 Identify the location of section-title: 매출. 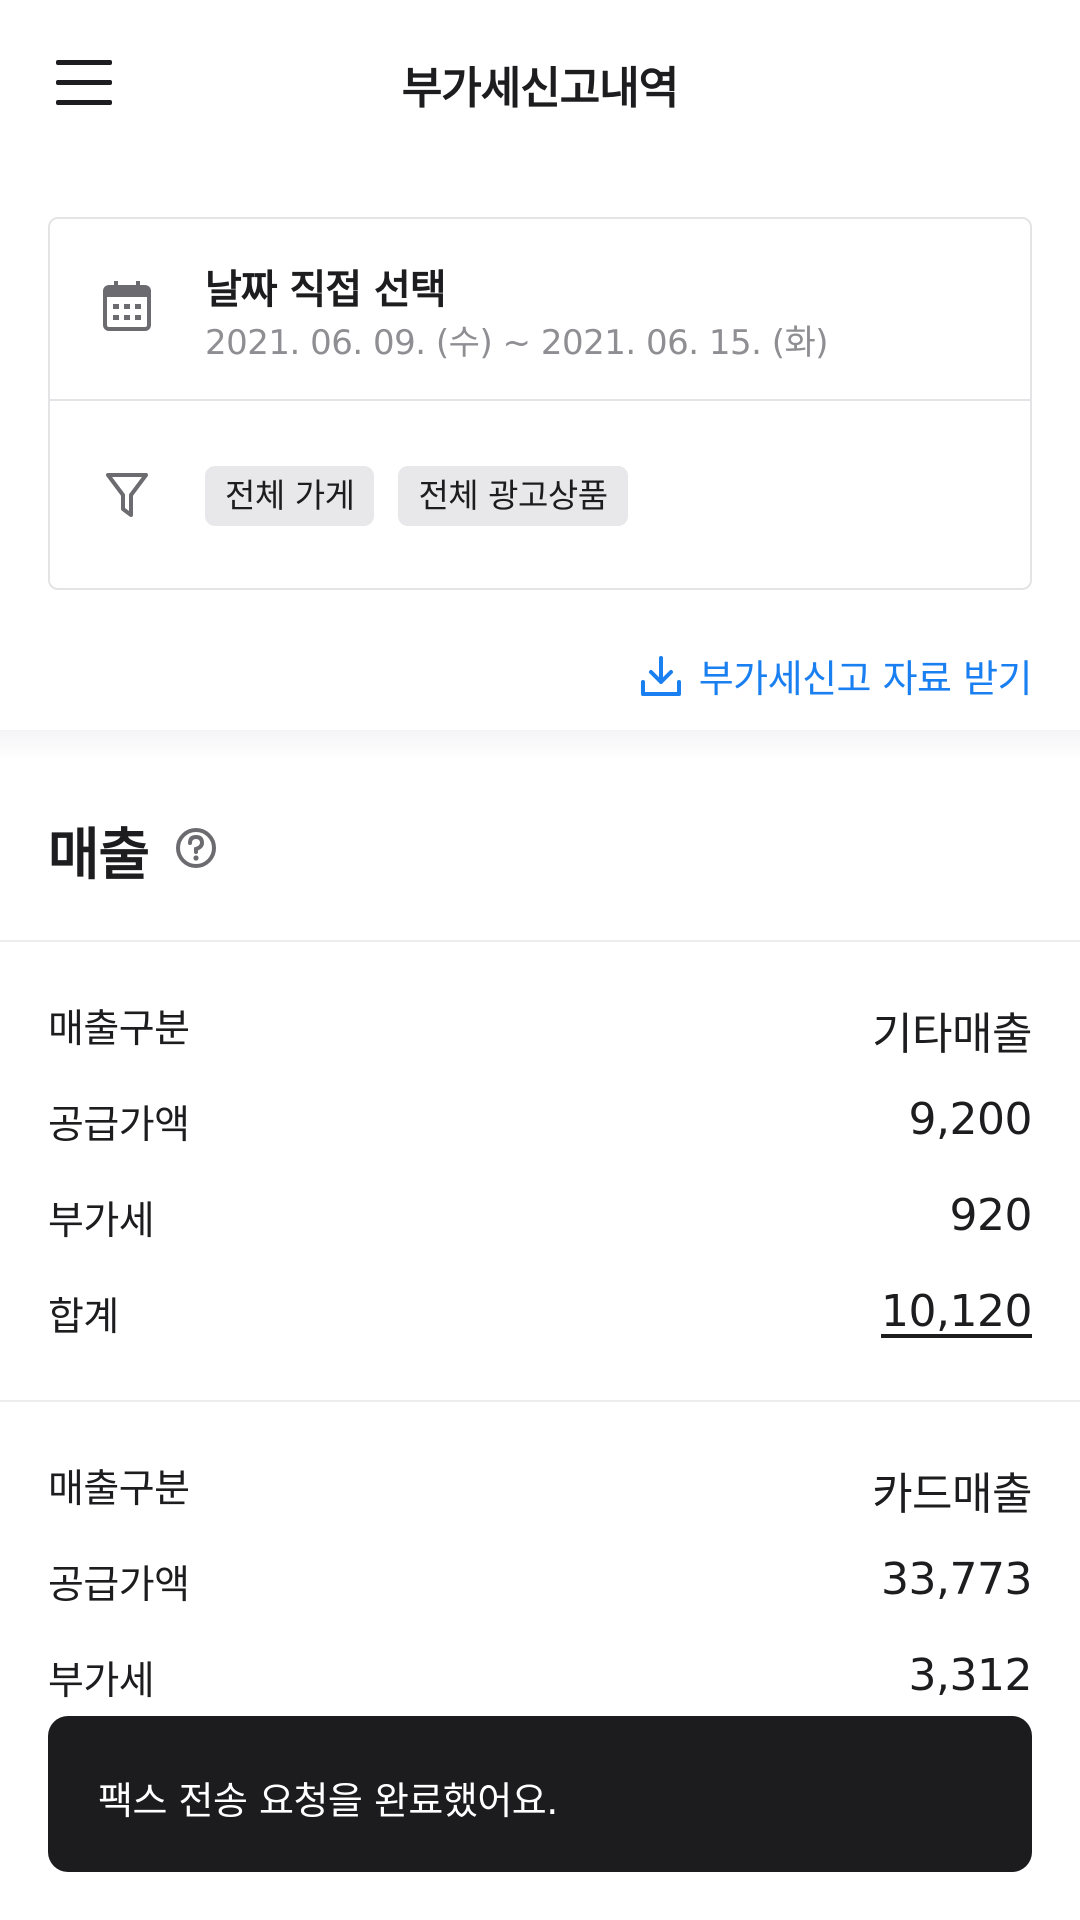
(99, 855).